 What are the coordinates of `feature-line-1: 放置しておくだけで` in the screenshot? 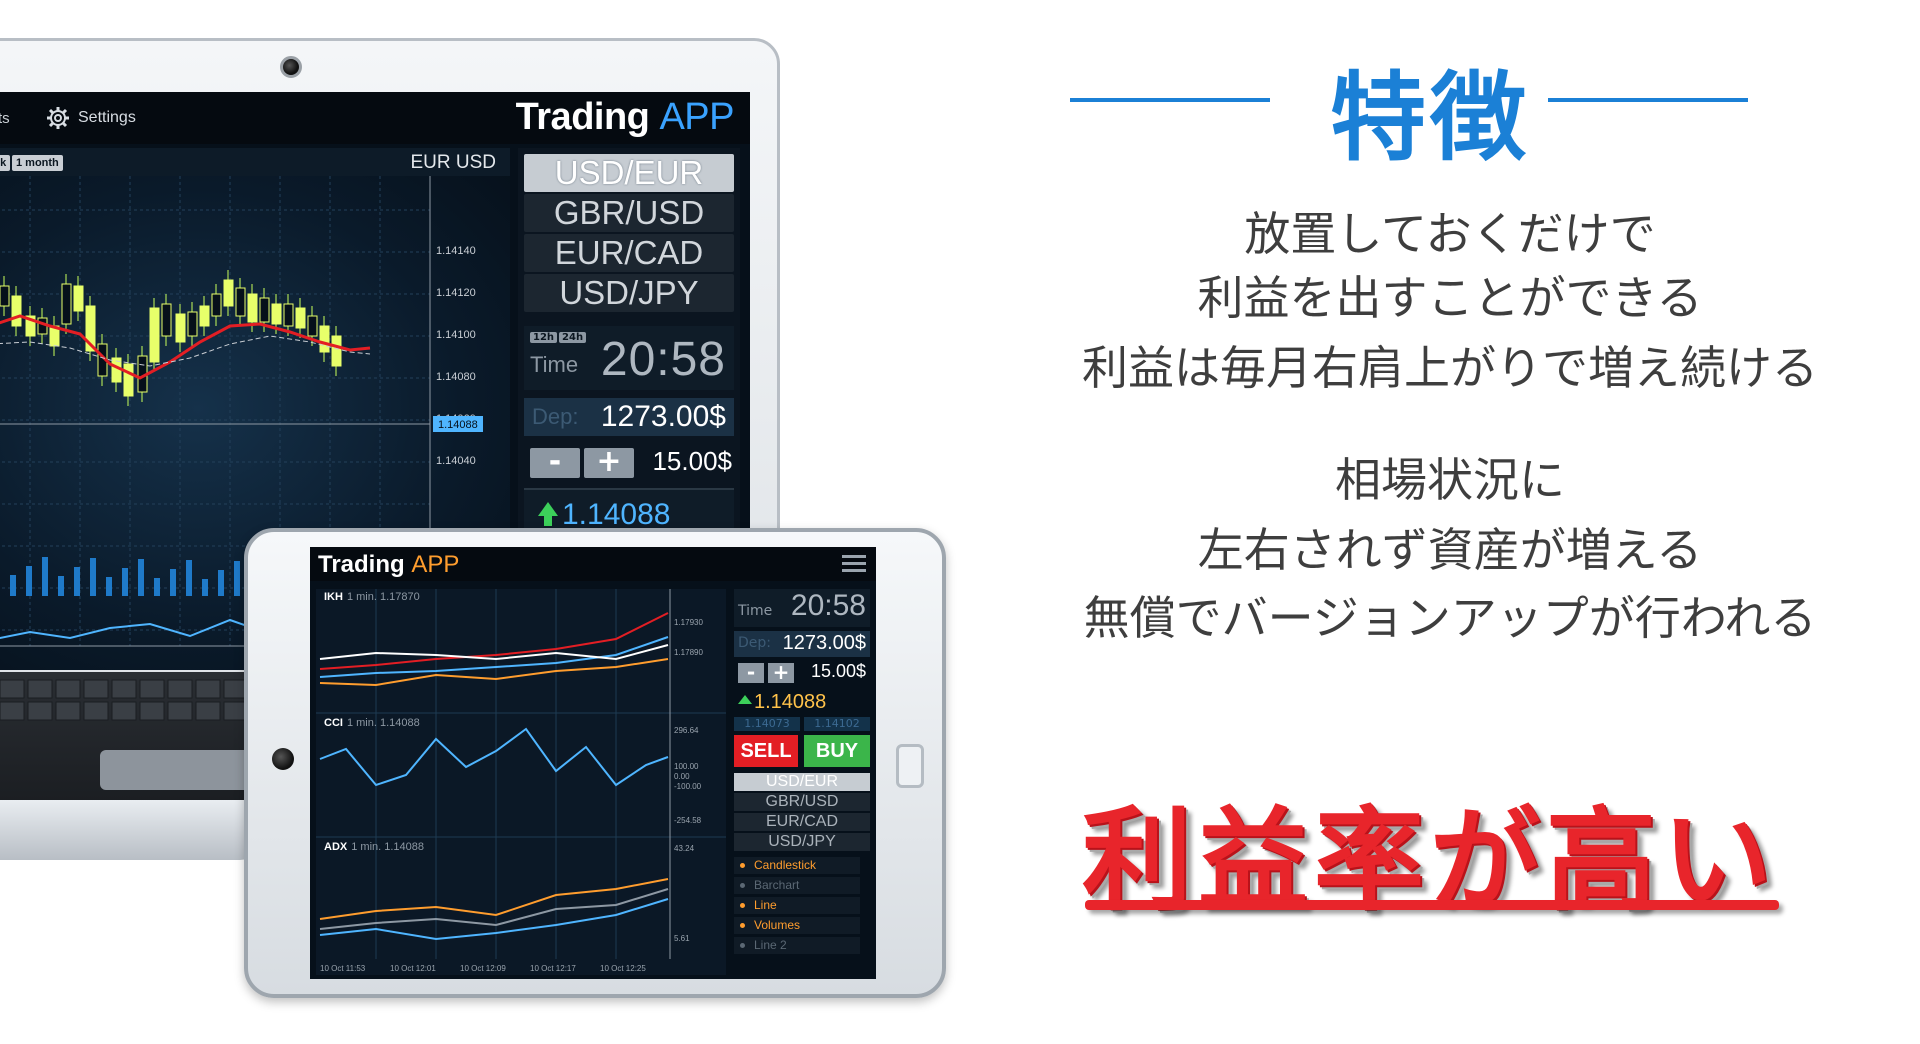 It's located at (1450, 234).